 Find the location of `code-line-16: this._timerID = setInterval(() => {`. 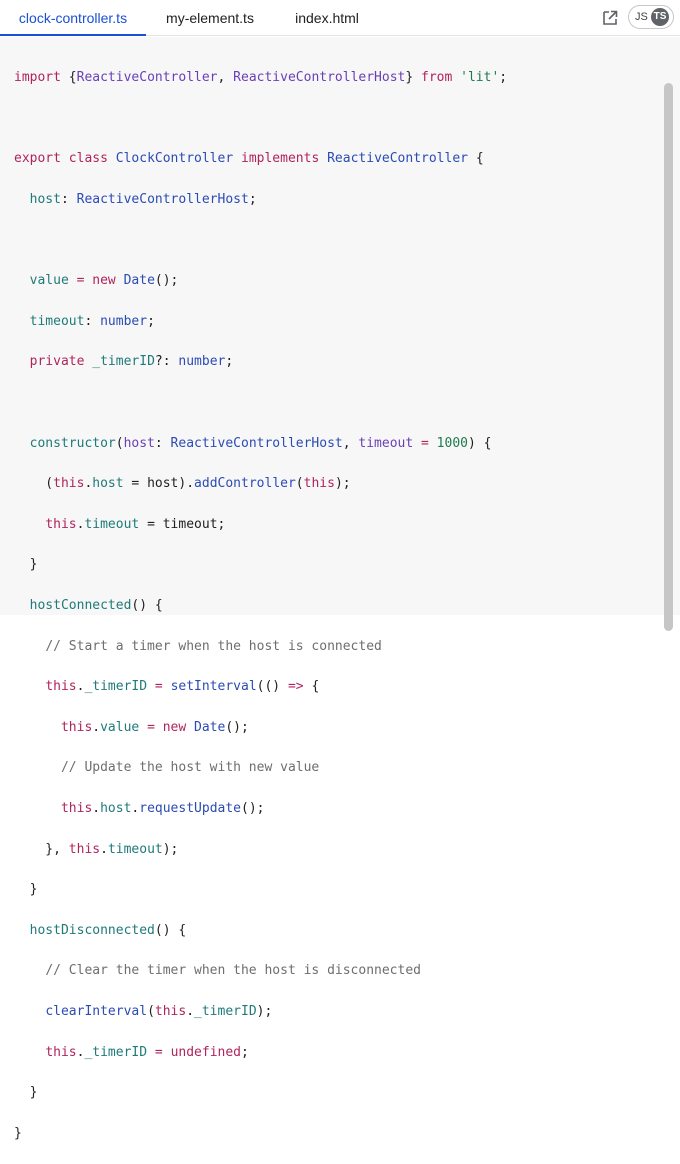

code-line-16: this._timerID = setInterval(() => { is located at coordinates (182, 687).